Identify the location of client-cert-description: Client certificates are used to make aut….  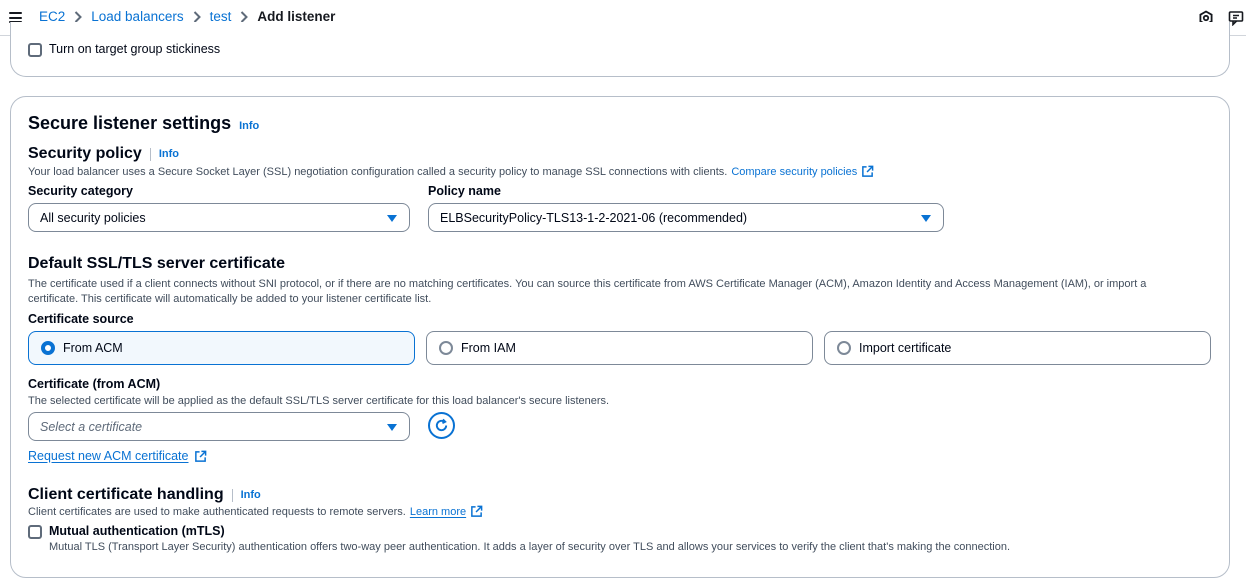
(217, 511).